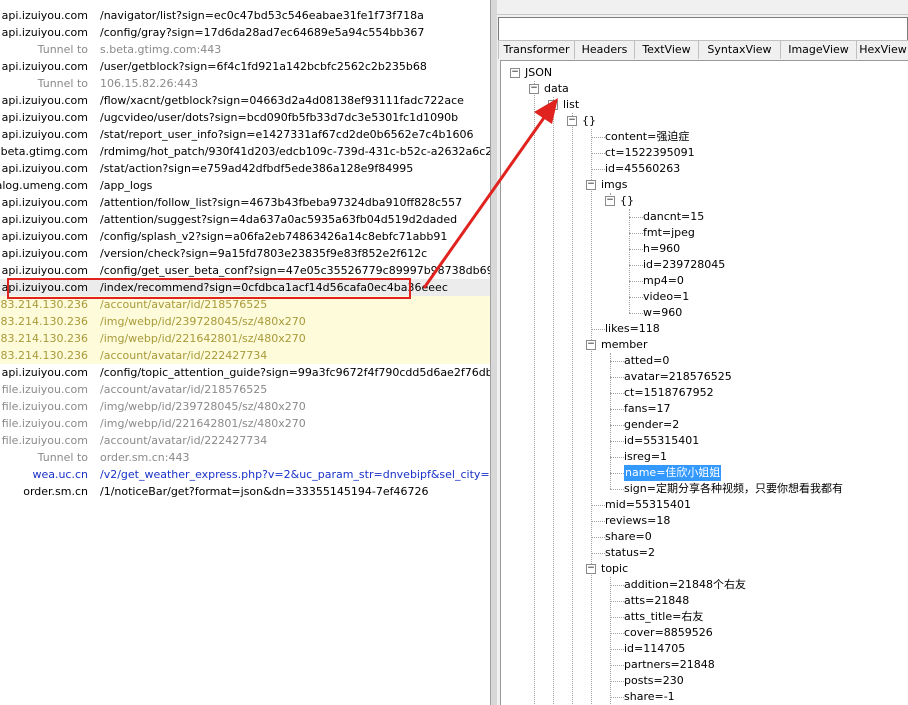  Describe the element at coordinates (663, 281) in the screenshot. I see `tree-node: mp4=0` at that location.